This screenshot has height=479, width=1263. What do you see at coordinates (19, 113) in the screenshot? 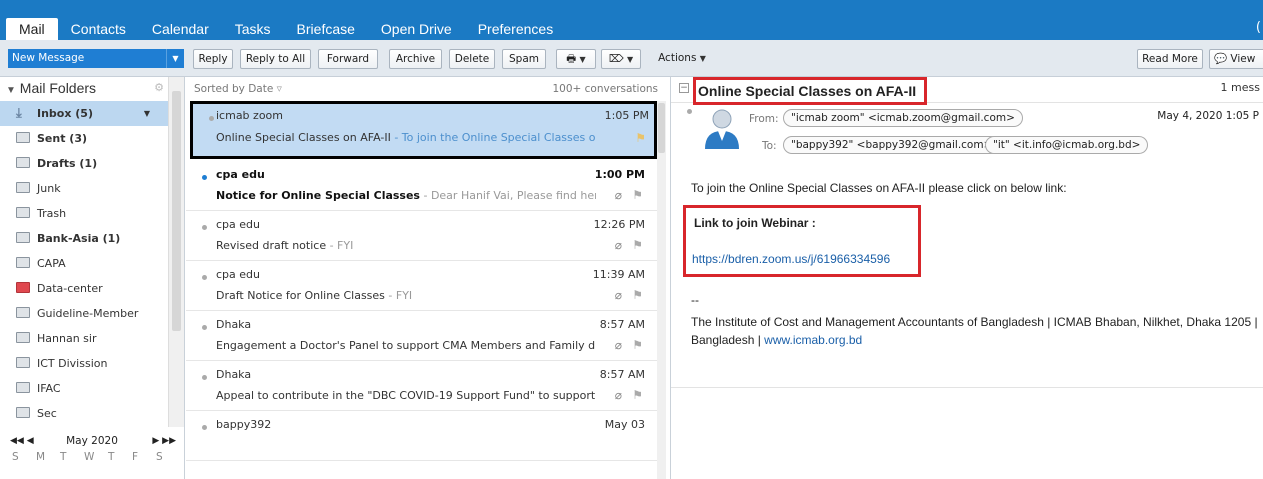
I see `inbox-icon: ⤓` at bounding box center [19, 113].